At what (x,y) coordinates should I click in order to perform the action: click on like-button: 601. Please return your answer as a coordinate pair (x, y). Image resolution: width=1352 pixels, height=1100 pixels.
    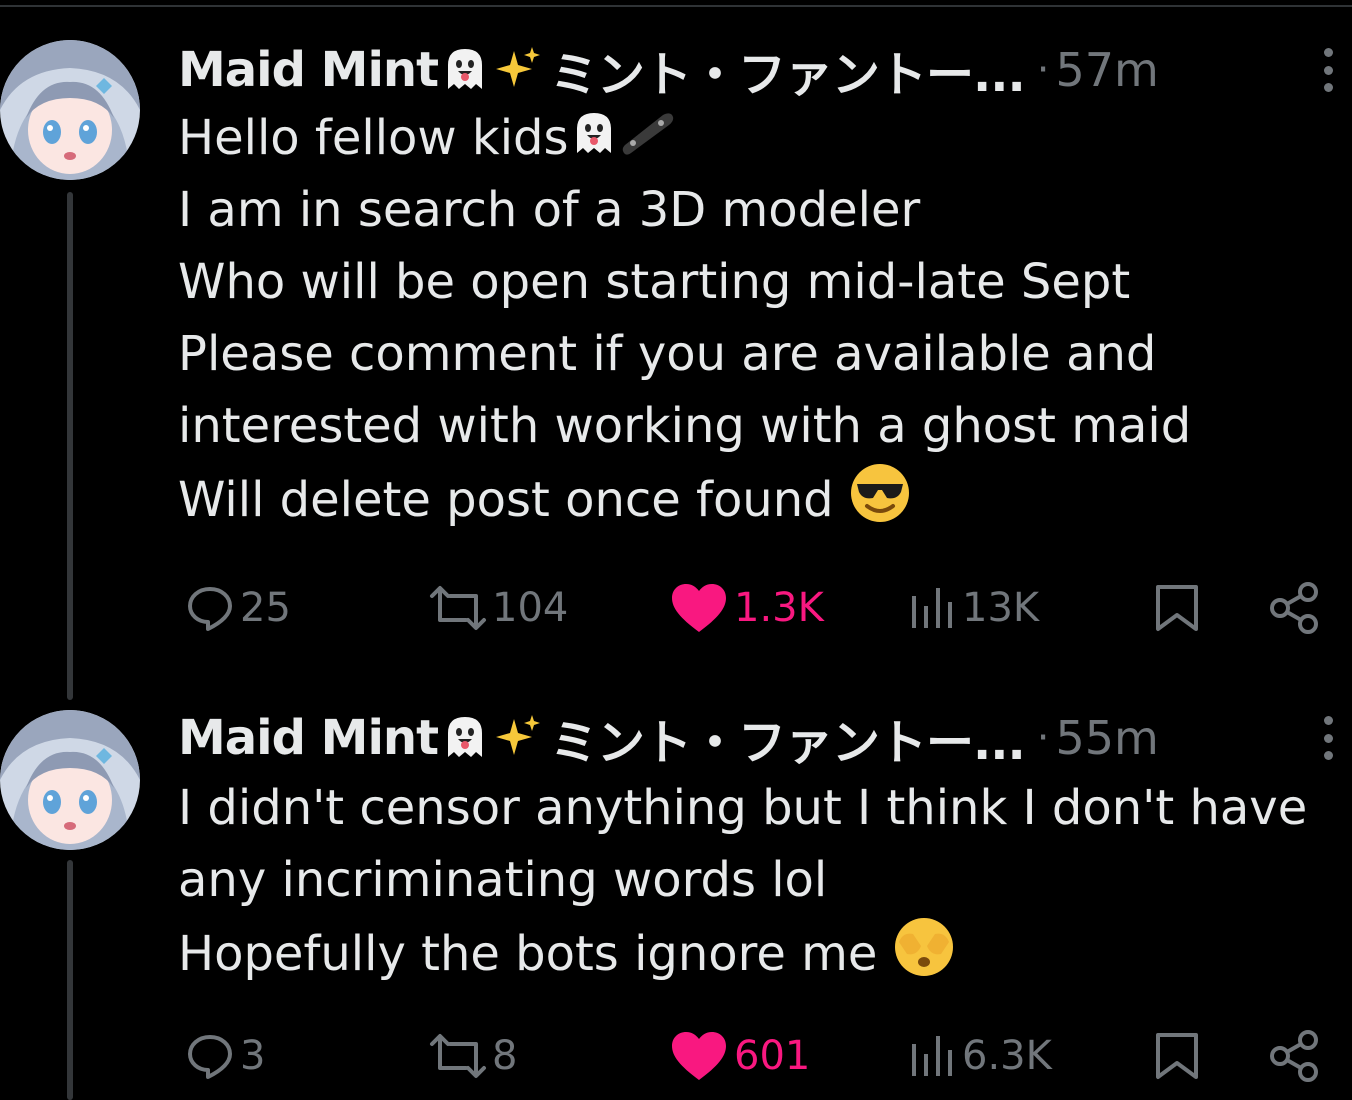
    Looking at the image, I should click on (740, 1056).